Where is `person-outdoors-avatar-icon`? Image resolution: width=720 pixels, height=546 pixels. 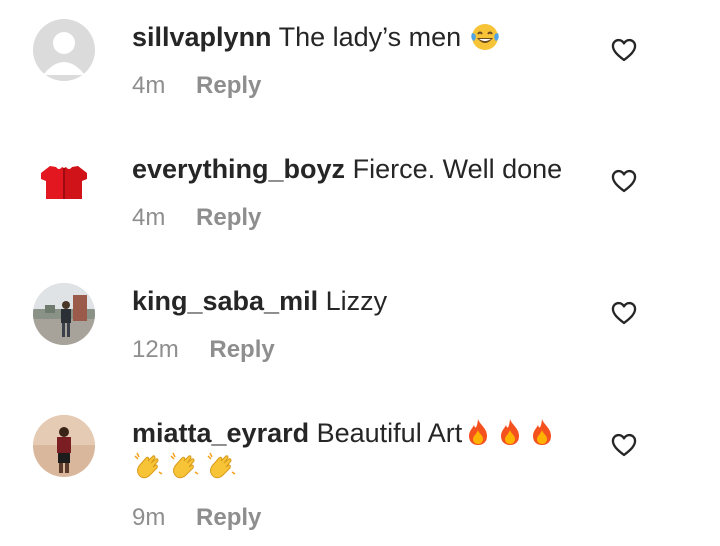
person-outdoors-avatar-icon is located at coordinates (64, 314).